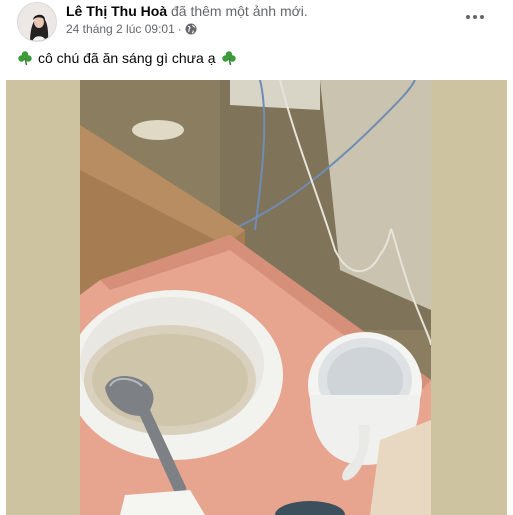  I want to click on post-meta: 24 tháng 2 lúc 09:01 ·, so click(131, 29).